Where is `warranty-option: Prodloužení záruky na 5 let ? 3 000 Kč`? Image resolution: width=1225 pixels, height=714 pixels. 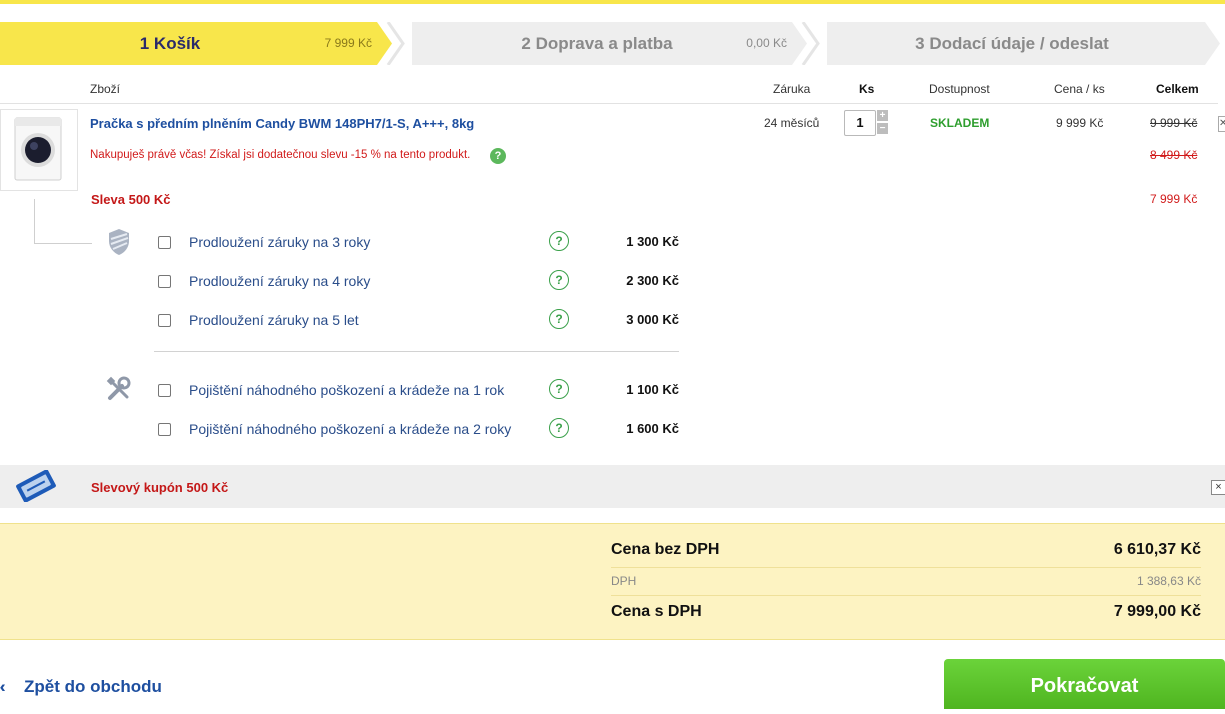 warranty-option: Prodloužení záruky na 5 let ? 3 000 Kč is located at coordinates (423, 321).